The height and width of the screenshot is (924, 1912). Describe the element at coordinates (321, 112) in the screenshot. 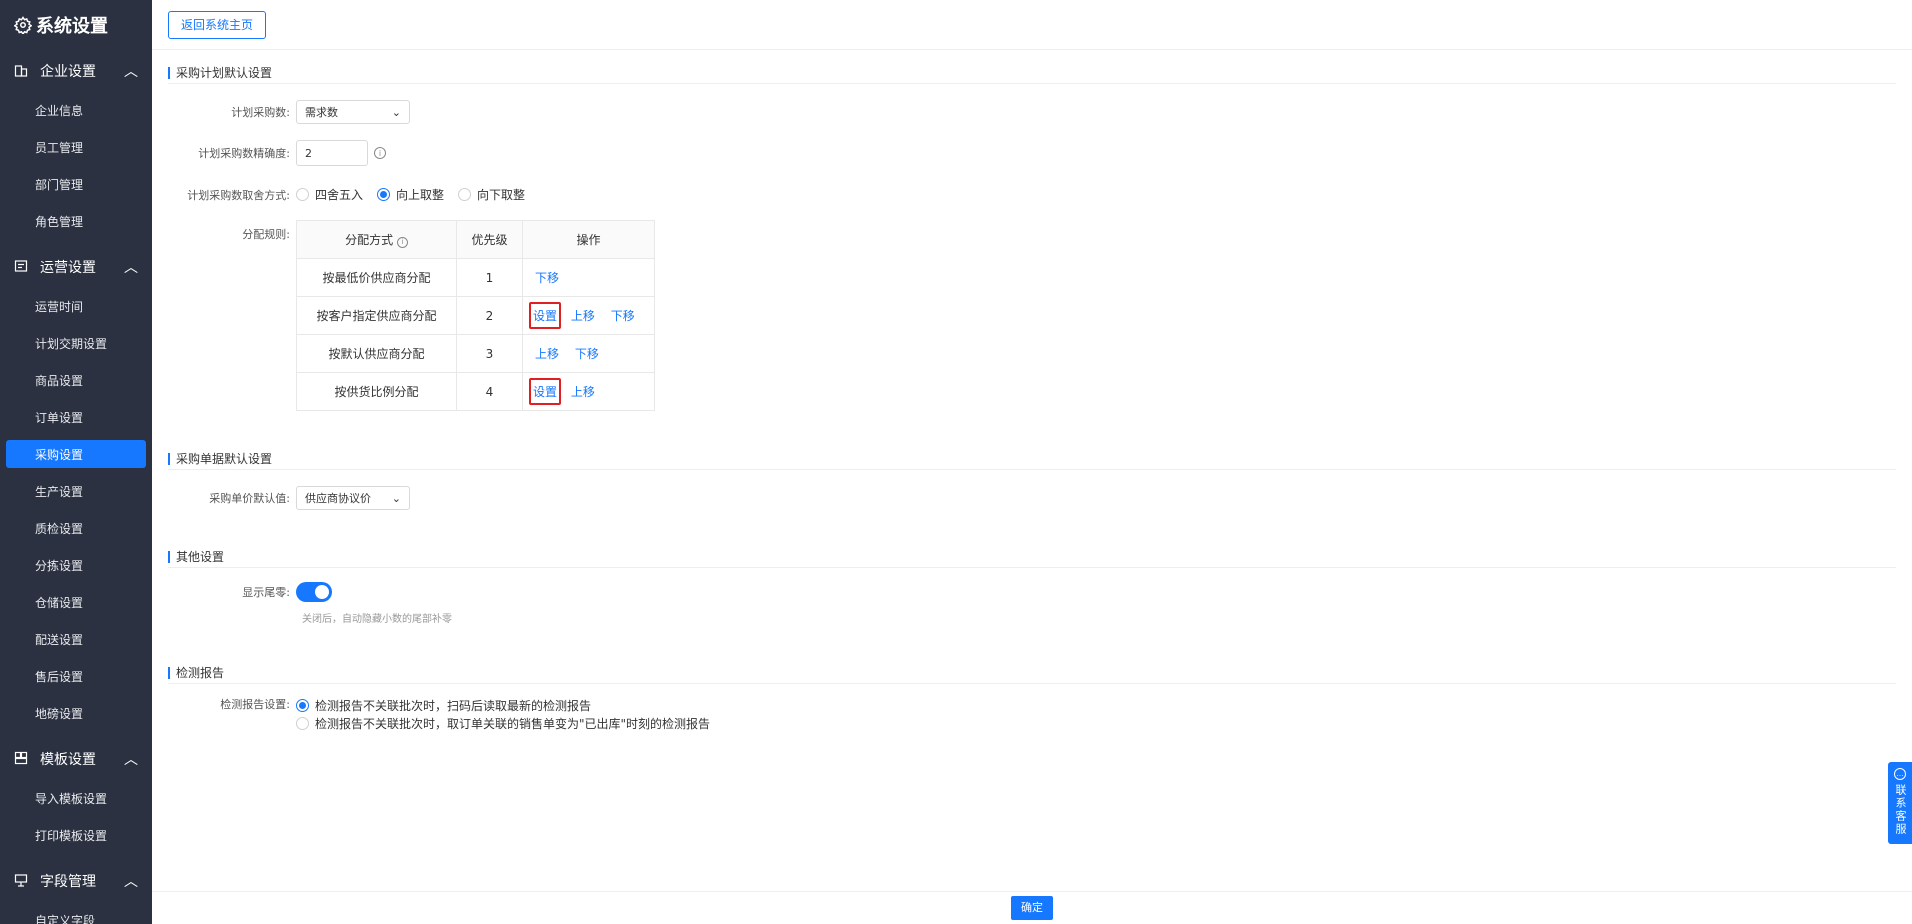

I see `select-value: 需求数` at that location.